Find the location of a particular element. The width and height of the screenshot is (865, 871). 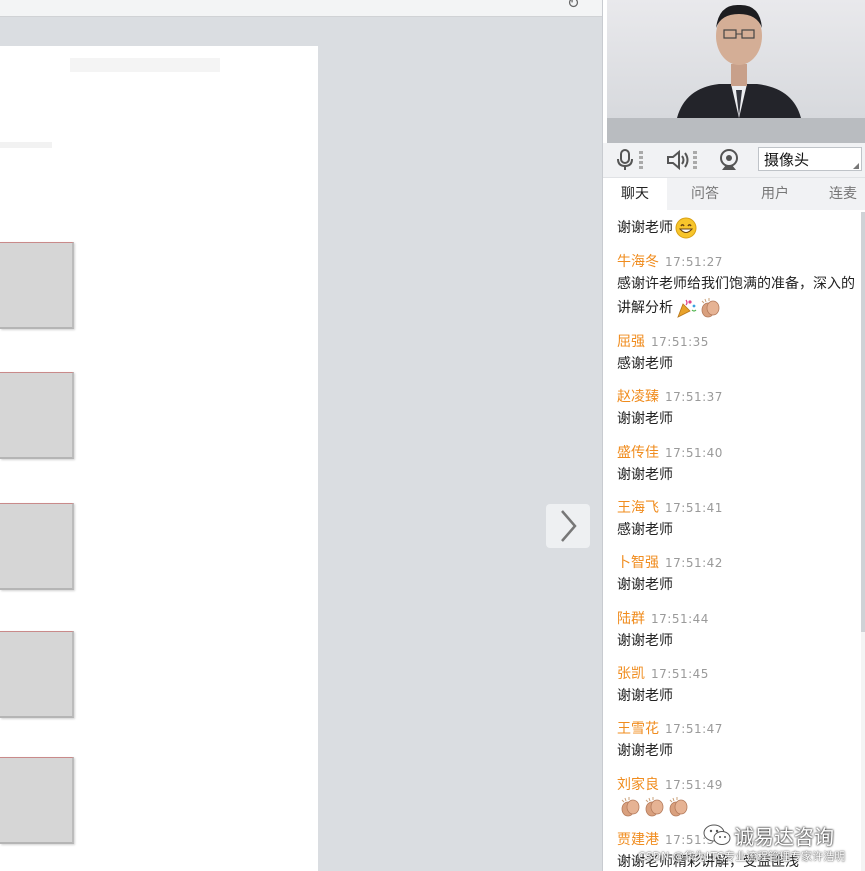

message-time: 17:51:44 is located at coordinates (680, 619).